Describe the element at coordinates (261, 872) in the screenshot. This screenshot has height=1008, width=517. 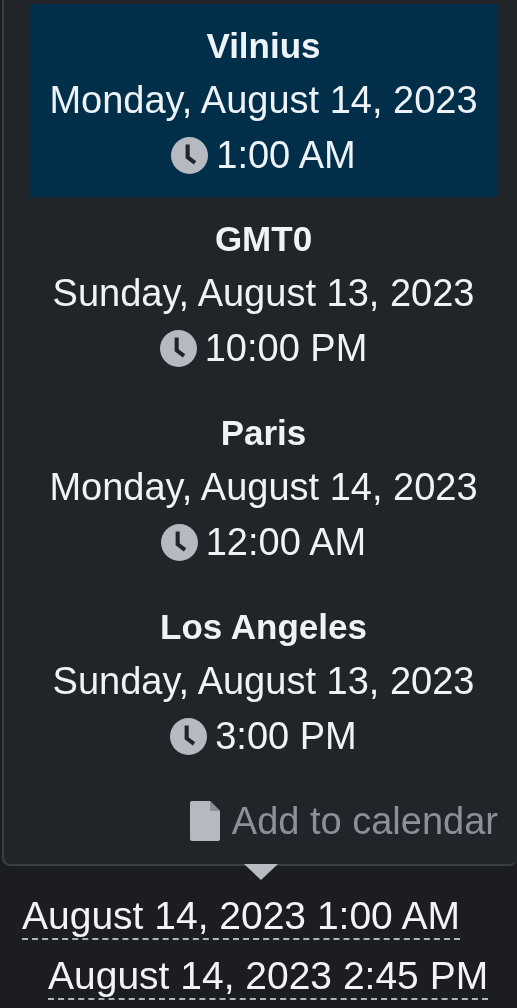
I see `popover-arrow` at that location.